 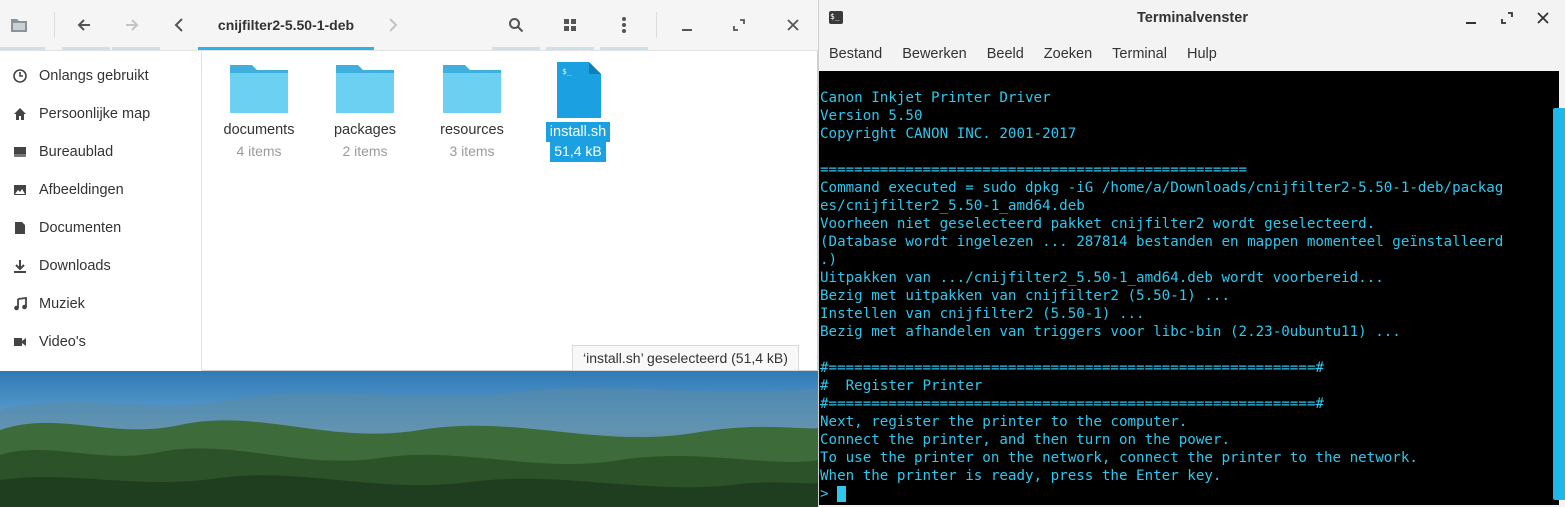 I want to click on folder-item-resources: resources 3 items, so click(x=472, y=111).